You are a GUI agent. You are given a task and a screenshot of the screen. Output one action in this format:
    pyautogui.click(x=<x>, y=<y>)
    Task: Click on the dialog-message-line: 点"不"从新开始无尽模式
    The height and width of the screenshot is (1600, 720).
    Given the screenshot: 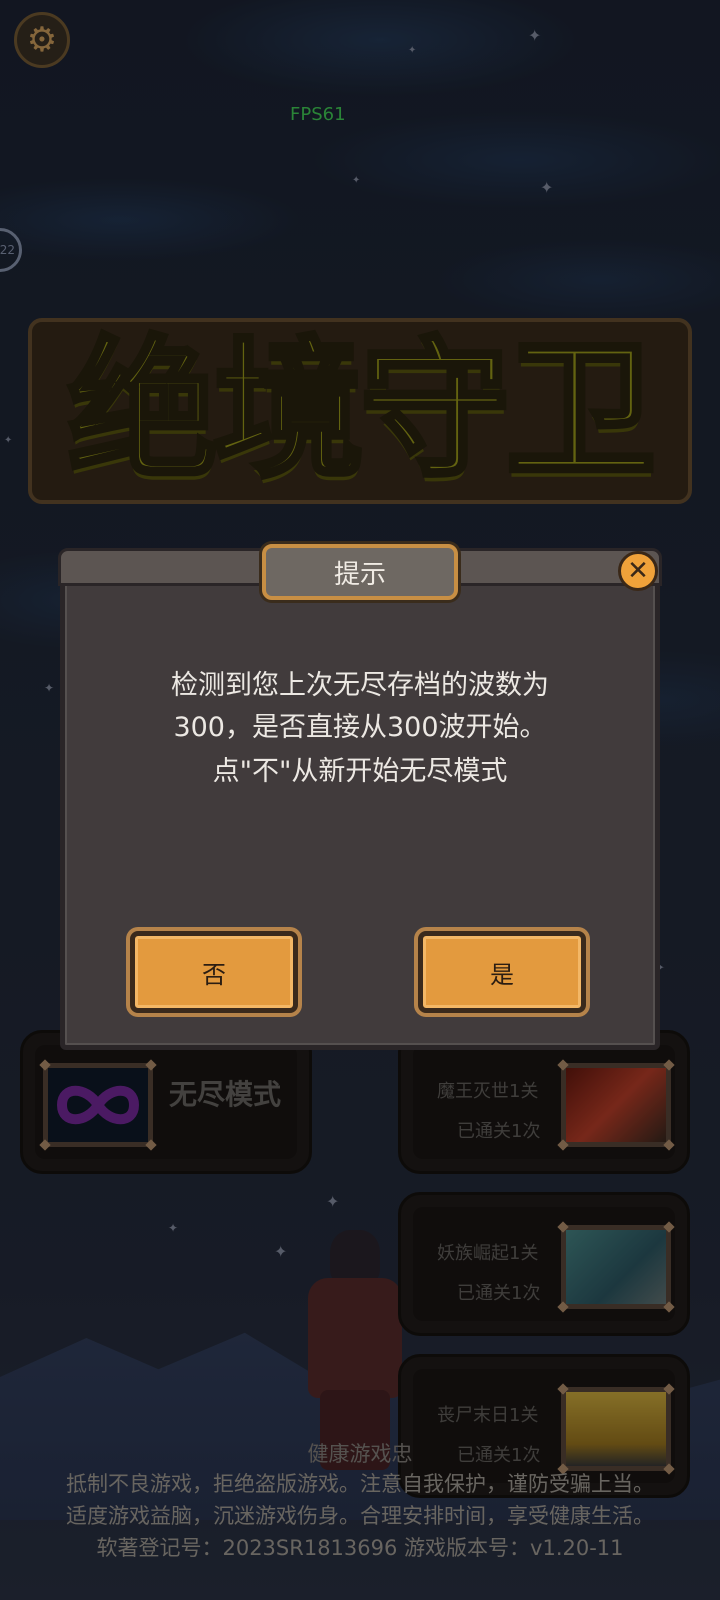 What is the action you would take?
    pyautogui.click(x=360, y=771)
    